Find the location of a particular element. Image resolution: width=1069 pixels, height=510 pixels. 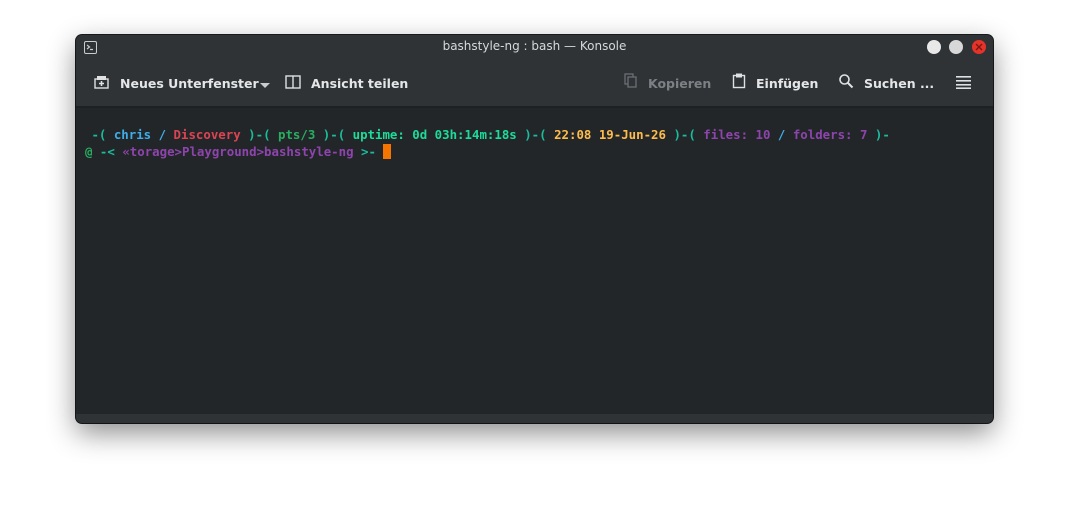

copy-icon is located at coordinates (631, 83).